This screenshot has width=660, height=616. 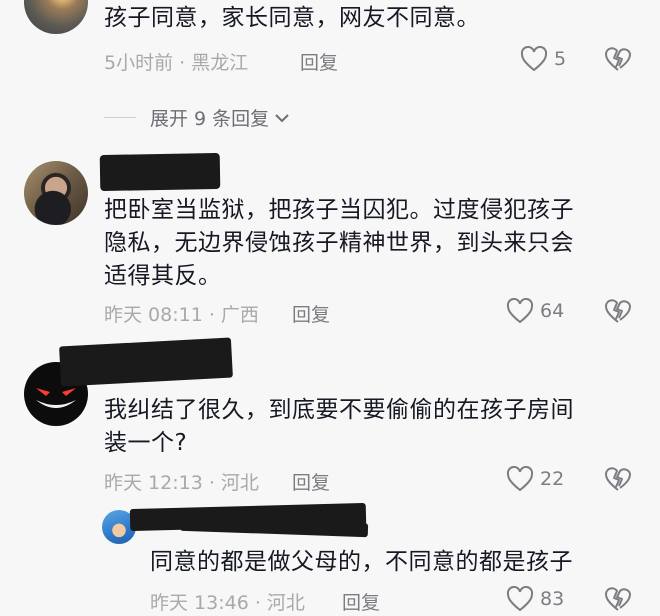 I want to click on like-count: 83, so click(x=552, y=599).